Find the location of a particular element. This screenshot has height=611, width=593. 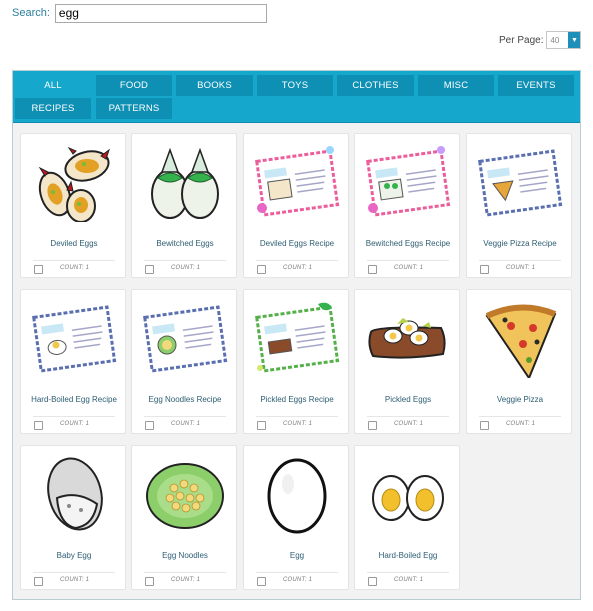

item-card: Bewitched Eggs COUNT: 1 is located at coordinates (184, 205).